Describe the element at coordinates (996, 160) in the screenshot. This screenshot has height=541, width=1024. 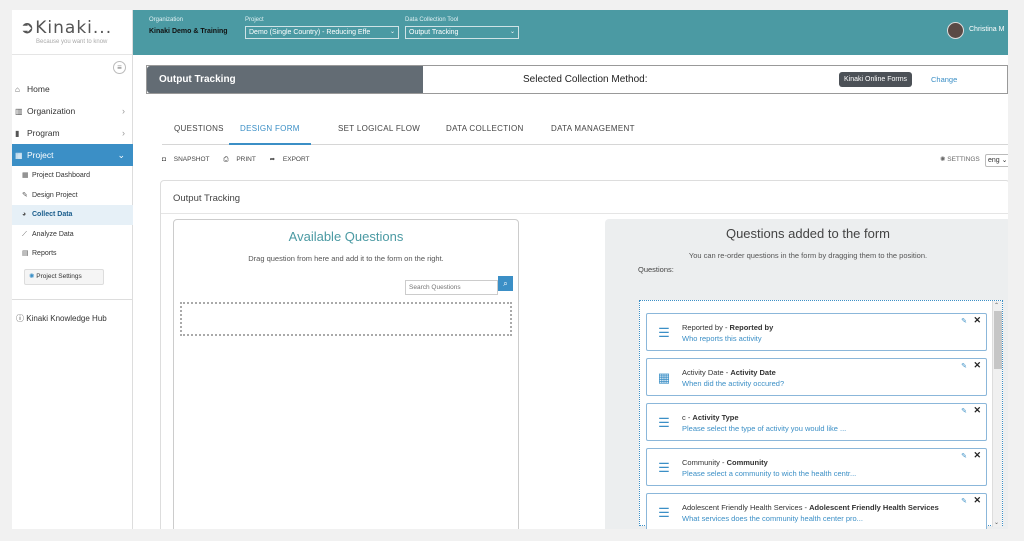
I see `language-select: eng ⌄` at that location.